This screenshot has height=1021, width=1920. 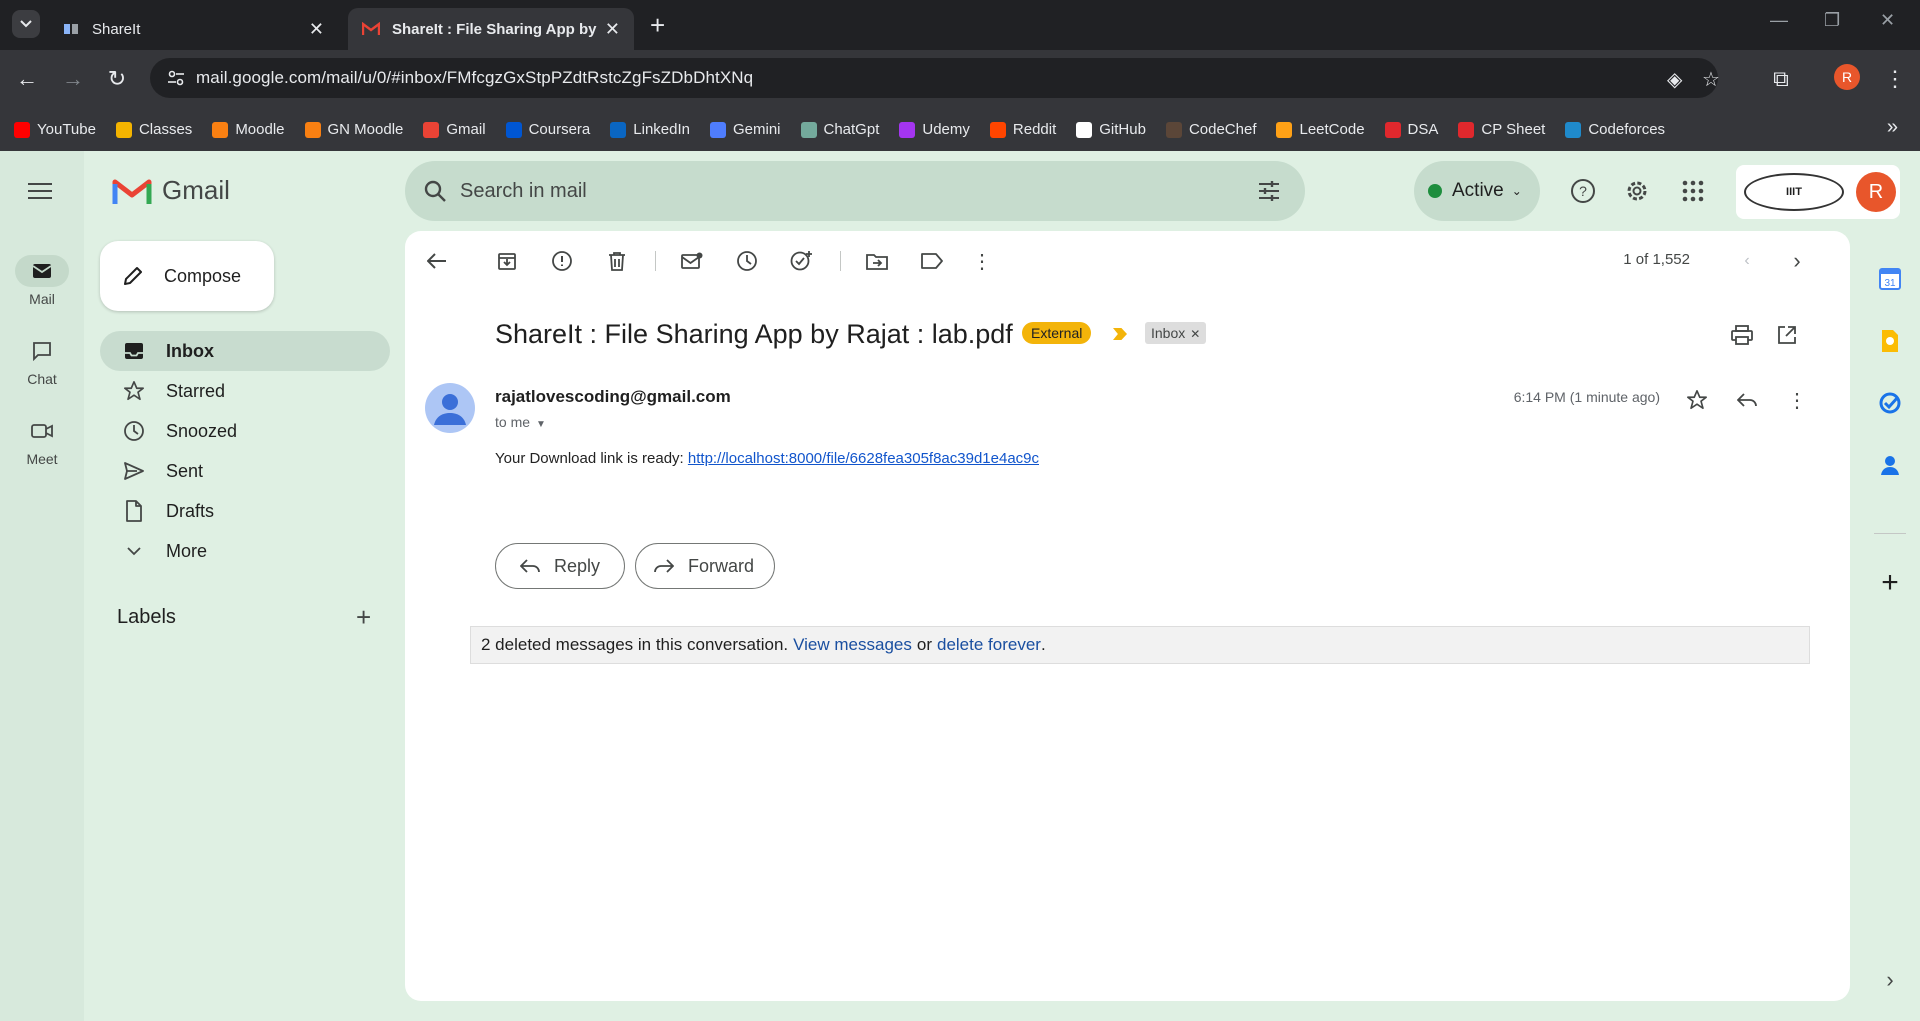 I want to click on snooze-icon, so click(x=747, y=261).